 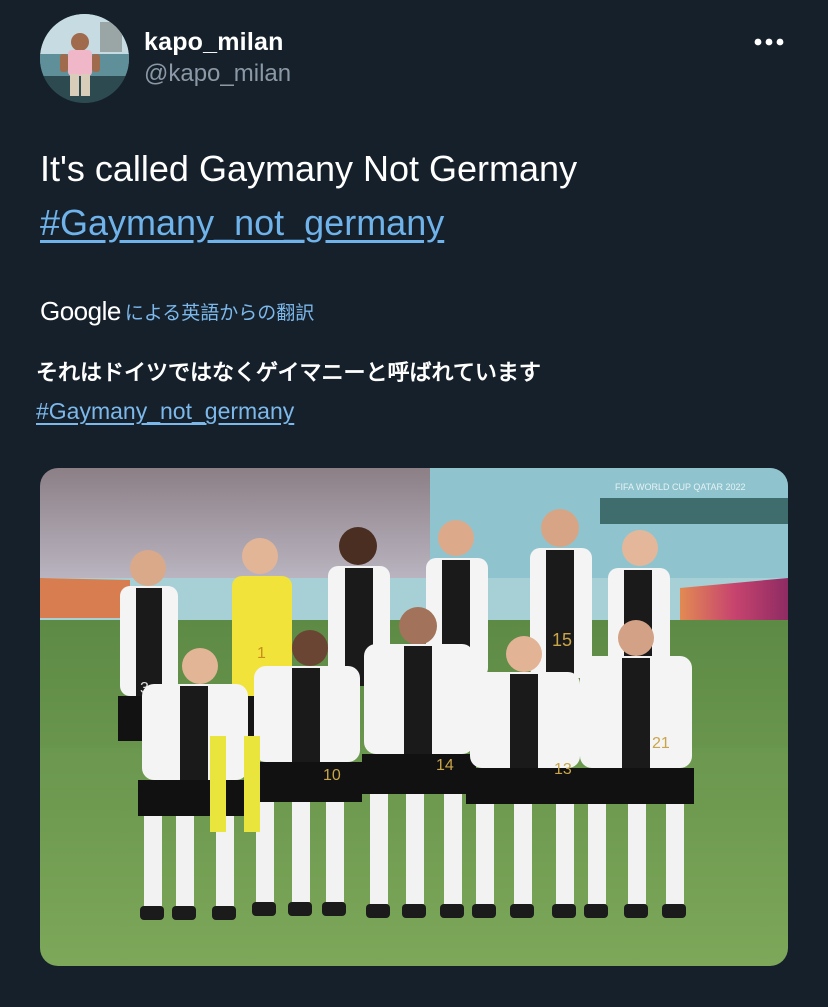 I want to click on jersey-number: 14, so click(x=445, y=765).